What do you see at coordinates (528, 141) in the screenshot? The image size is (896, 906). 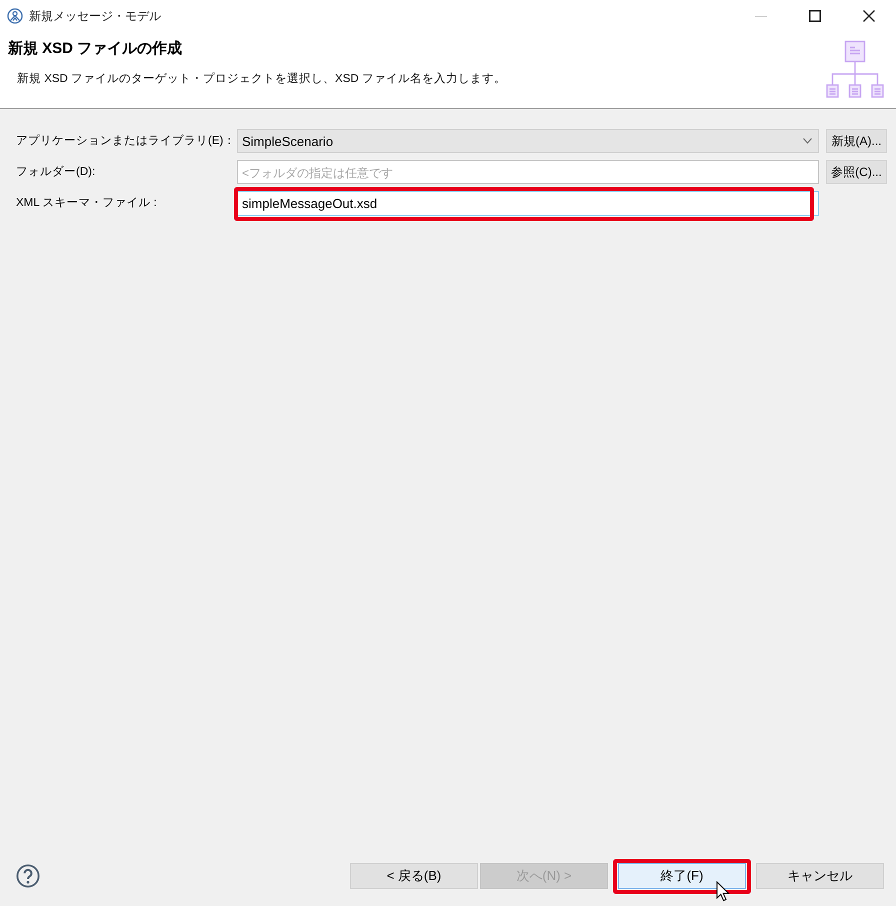 I see `combo-box: SimpleScenario` at bounding box center [528, 141].